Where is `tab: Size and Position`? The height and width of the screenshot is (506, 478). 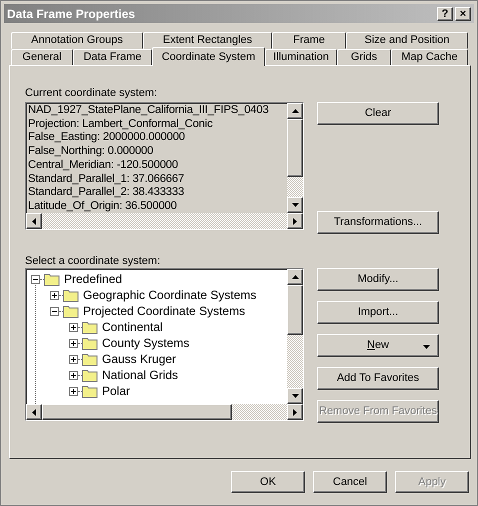
tab: Size and Position is located at coordinates (407, 40).